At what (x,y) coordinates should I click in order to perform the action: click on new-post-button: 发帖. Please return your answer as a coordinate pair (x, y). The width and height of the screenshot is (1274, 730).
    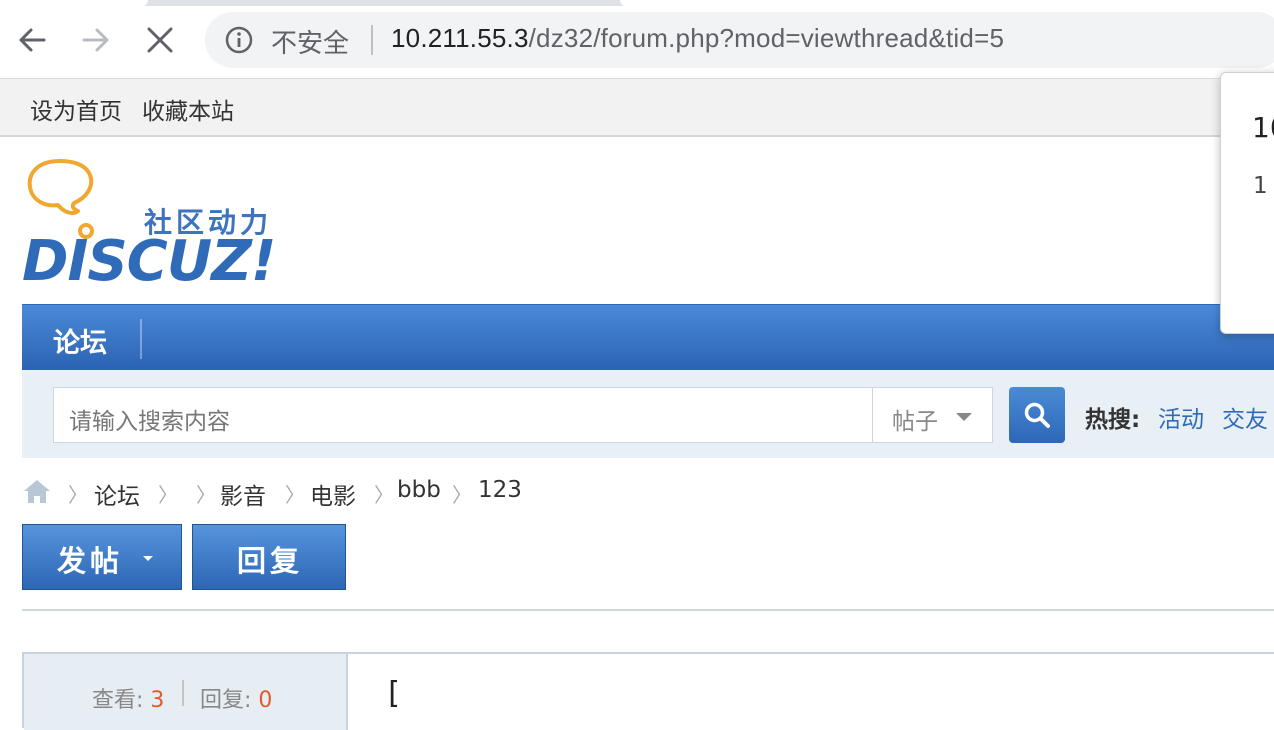
    Looking at the image, I should click on (102, 557).